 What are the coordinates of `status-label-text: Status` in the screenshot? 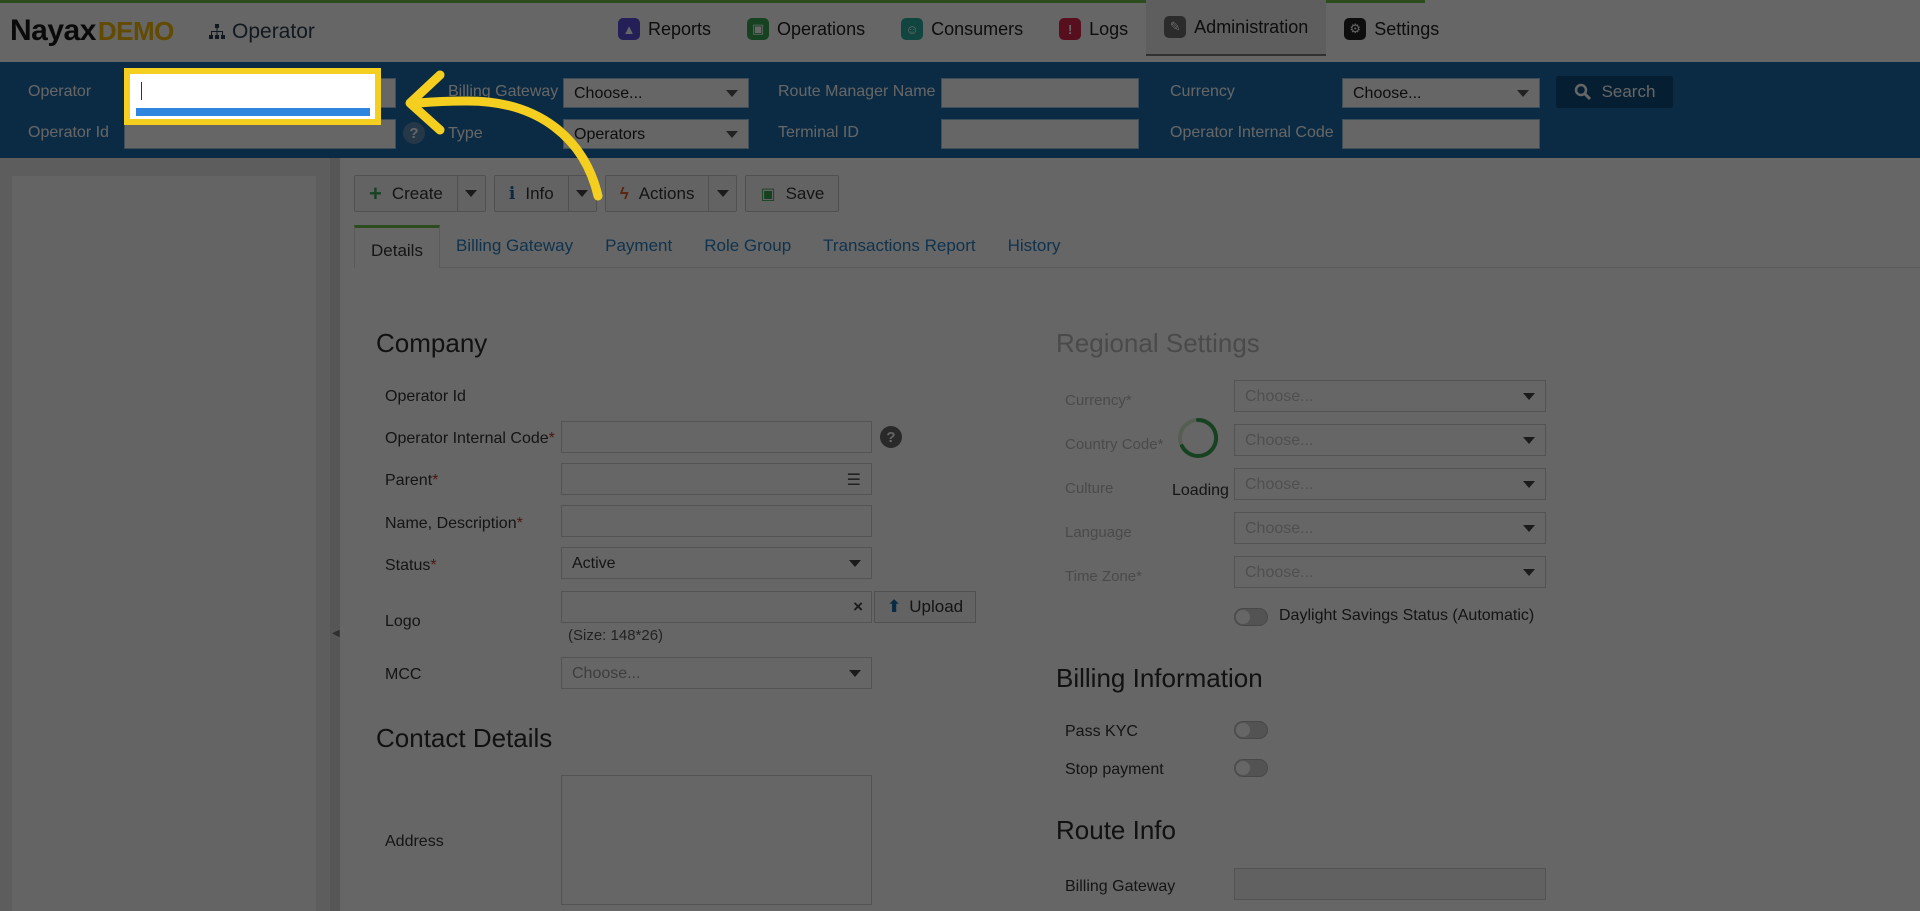 It's located at (408, 565).